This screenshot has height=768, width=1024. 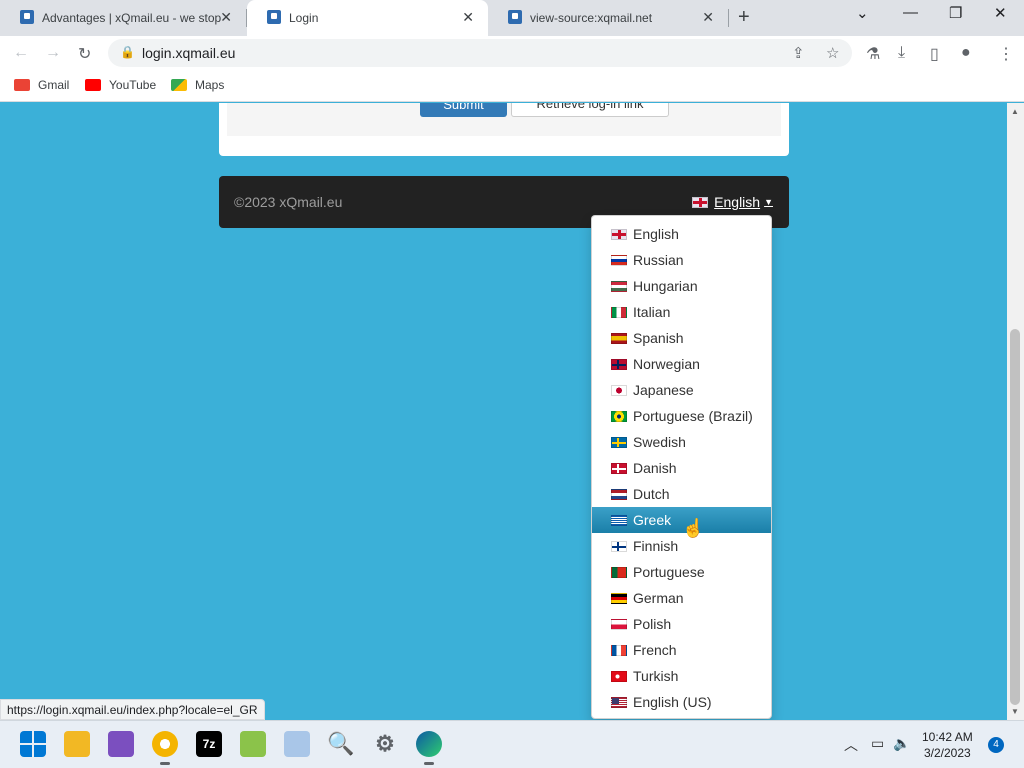 What do you see at coordinates (297, 744) in the screenshot?
I see `resource-monitor-icon` at bounding box center [297, 744].